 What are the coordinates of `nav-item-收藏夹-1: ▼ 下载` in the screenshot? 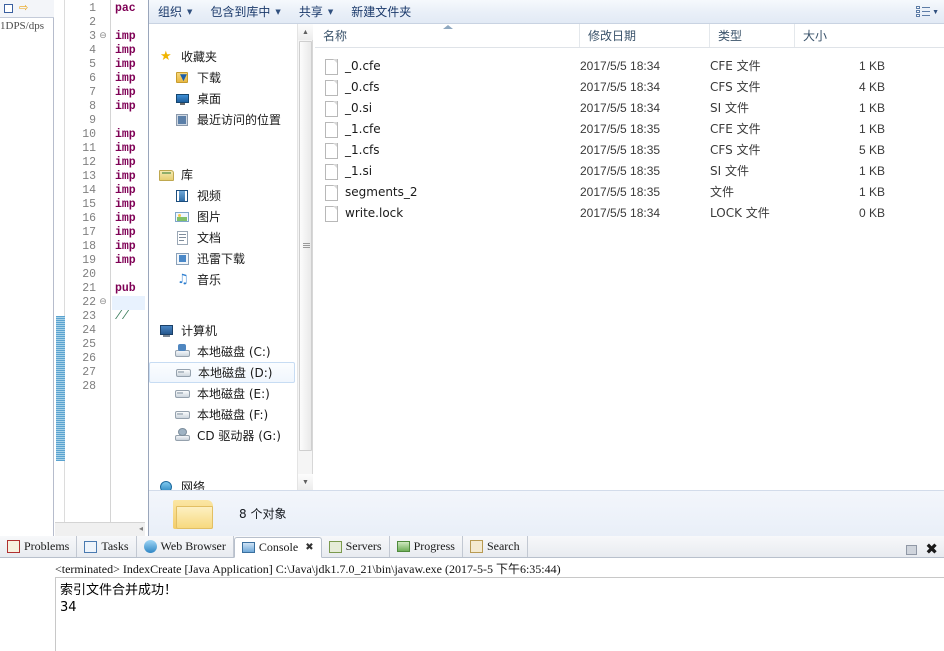 It's located at (222, 77).